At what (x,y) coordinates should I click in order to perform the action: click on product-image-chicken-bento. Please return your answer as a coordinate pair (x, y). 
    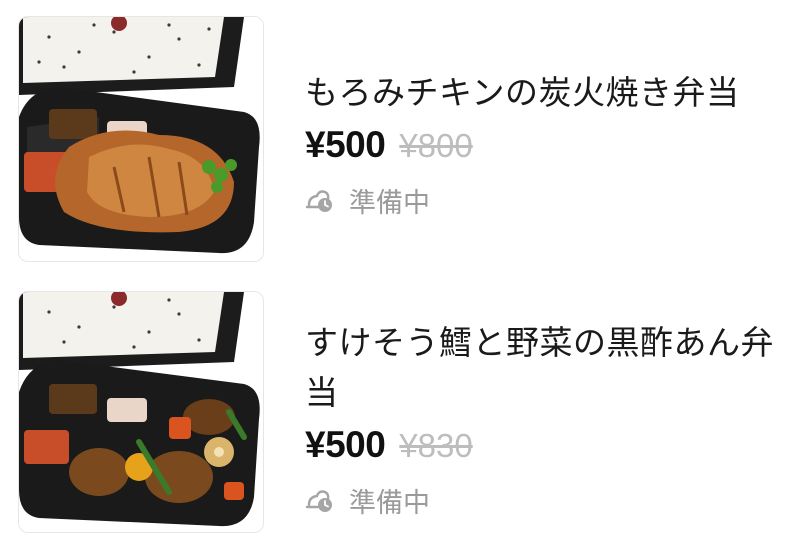
    Looking at the image, I should click on (141, 139).